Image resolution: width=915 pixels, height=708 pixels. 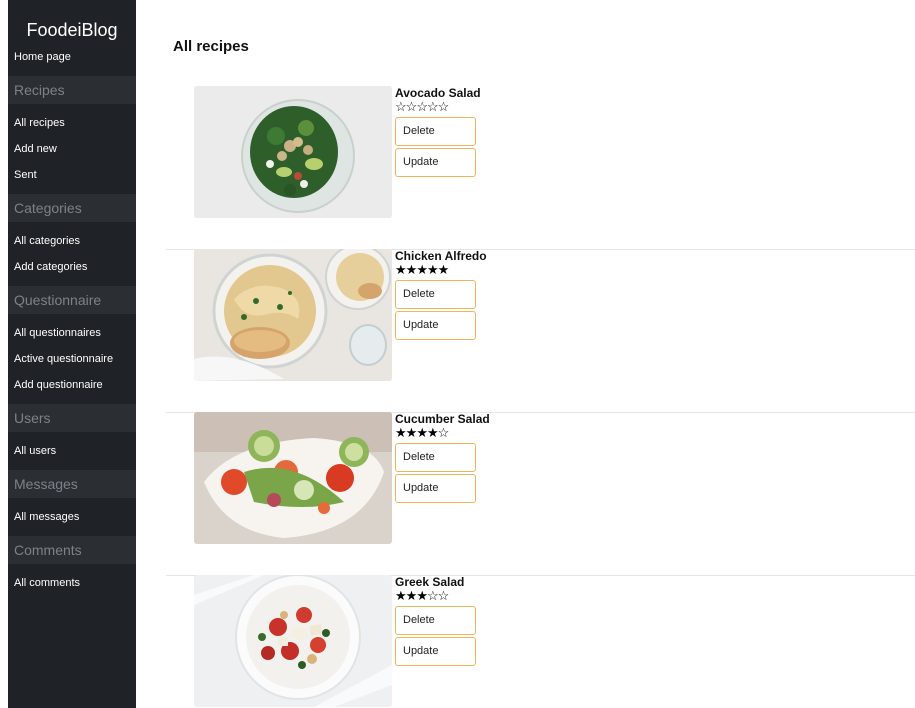 What do you see at coordinates (72, 267) in the screenshot?
I see `sidebar-item-add-categories: Add categories` at bounding box center [72, 267].